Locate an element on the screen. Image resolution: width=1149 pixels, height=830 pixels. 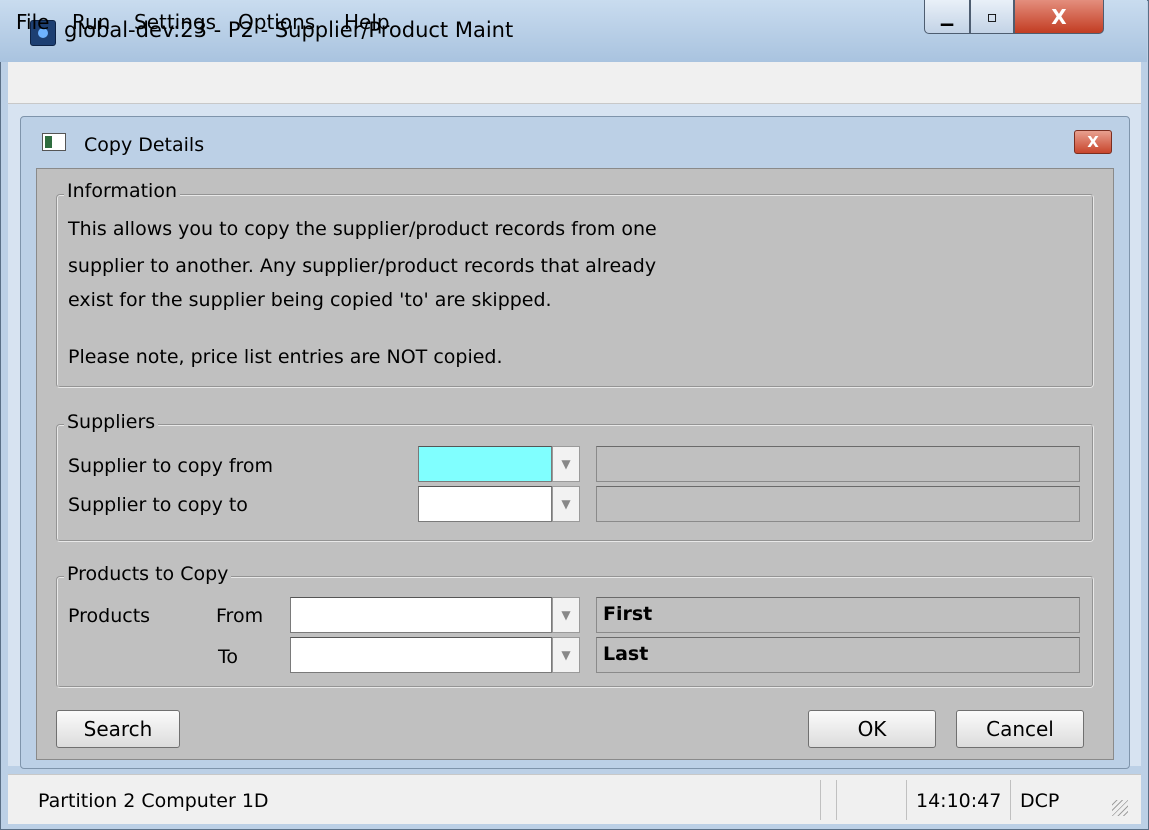
supplier-from-label: Supplier to copy from is located at coordinates (171, 466).